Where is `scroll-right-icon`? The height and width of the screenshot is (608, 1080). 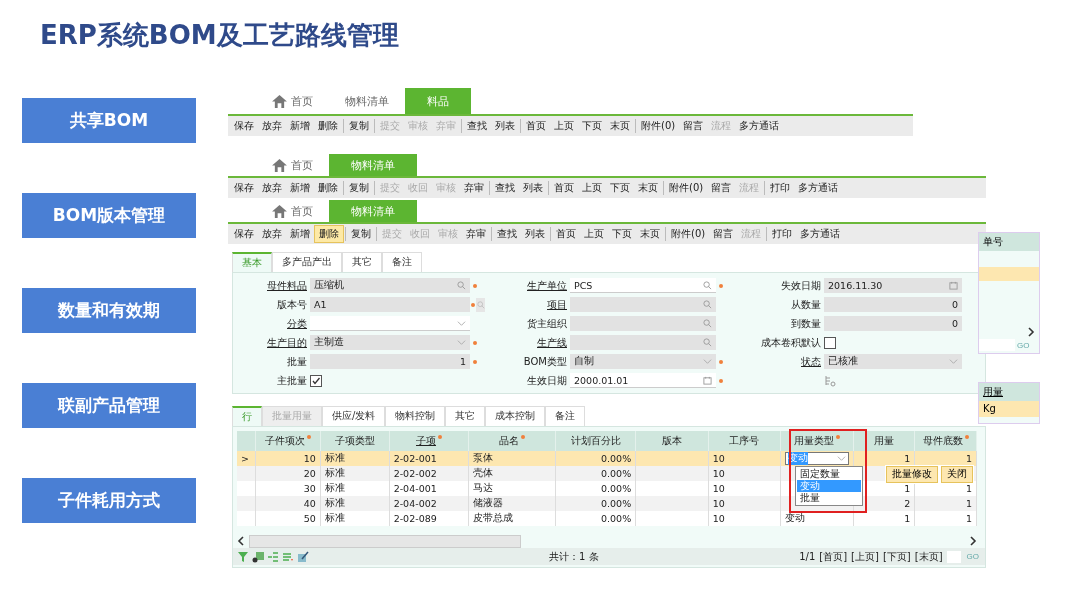
scroll-right-icon is located at coordinates (973, 541).